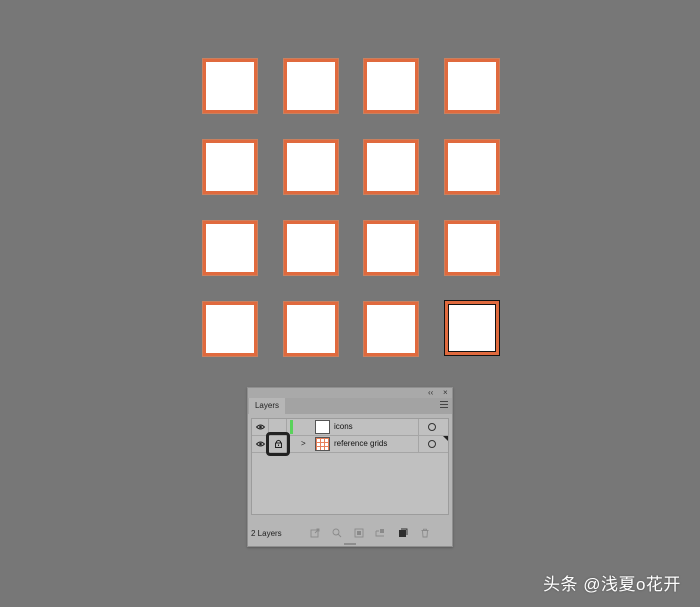 Image resolution: width=700 pixels, height=607 pixels. Describe the element at coordinates (445, 438) in the screenshot. I see `selection-indicator` at that location.